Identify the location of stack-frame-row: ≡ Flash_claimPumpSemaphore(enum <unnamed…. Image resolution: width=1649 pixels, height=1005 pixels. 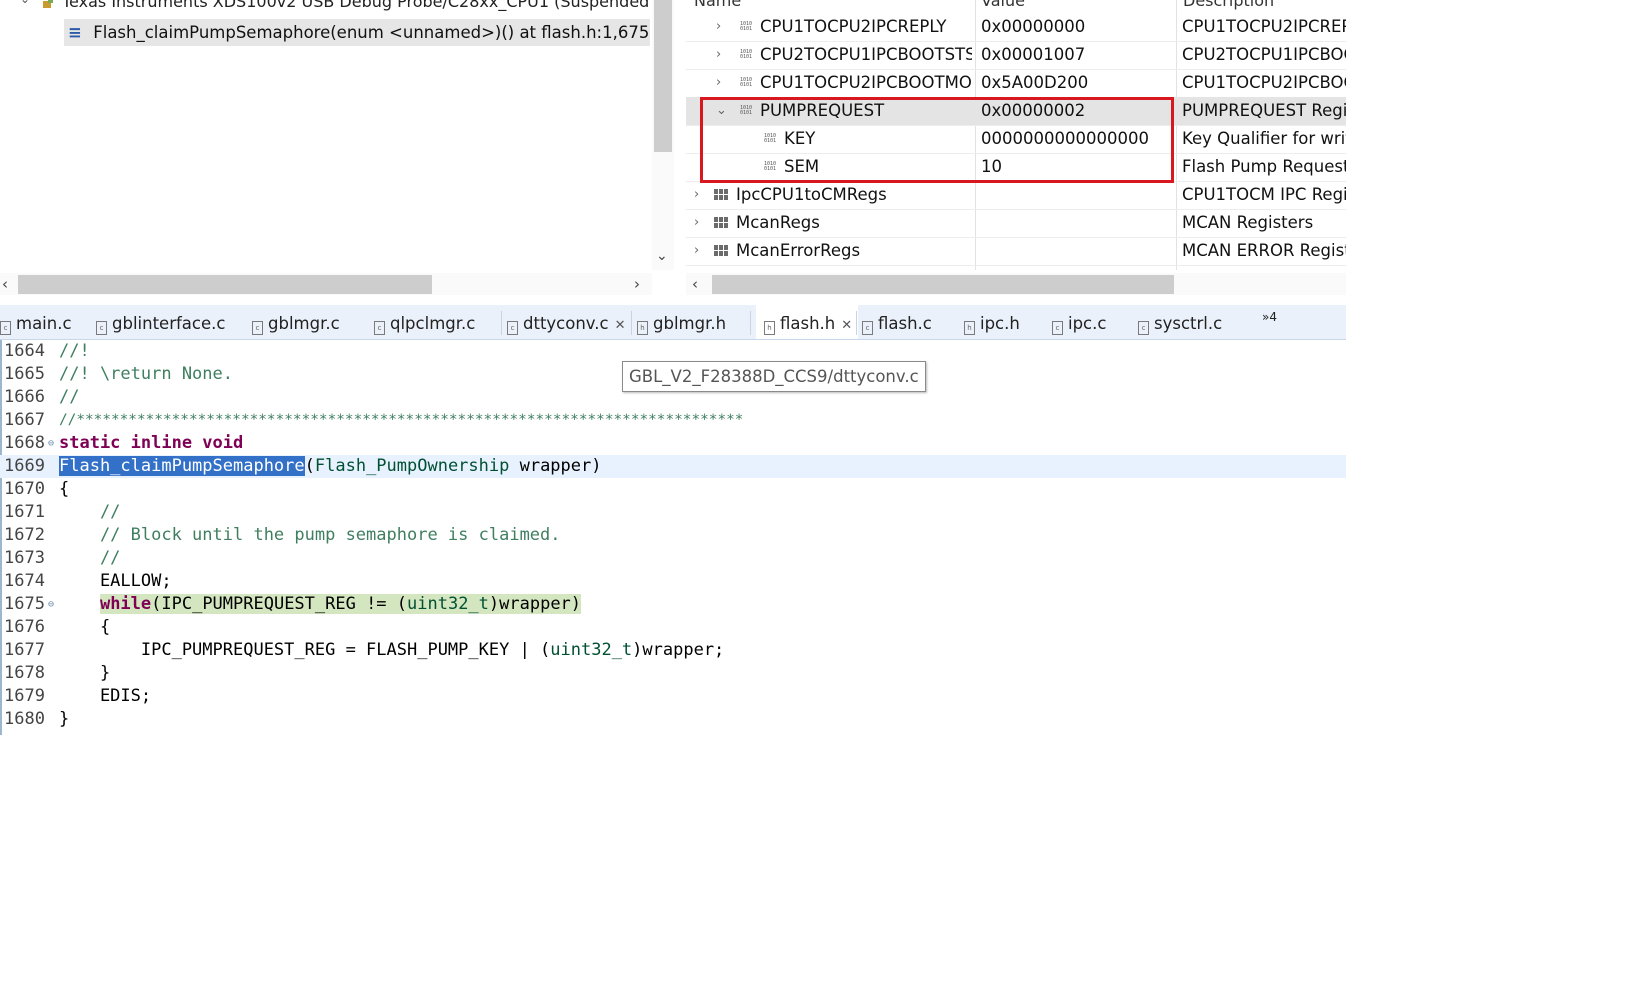
(357, 32).